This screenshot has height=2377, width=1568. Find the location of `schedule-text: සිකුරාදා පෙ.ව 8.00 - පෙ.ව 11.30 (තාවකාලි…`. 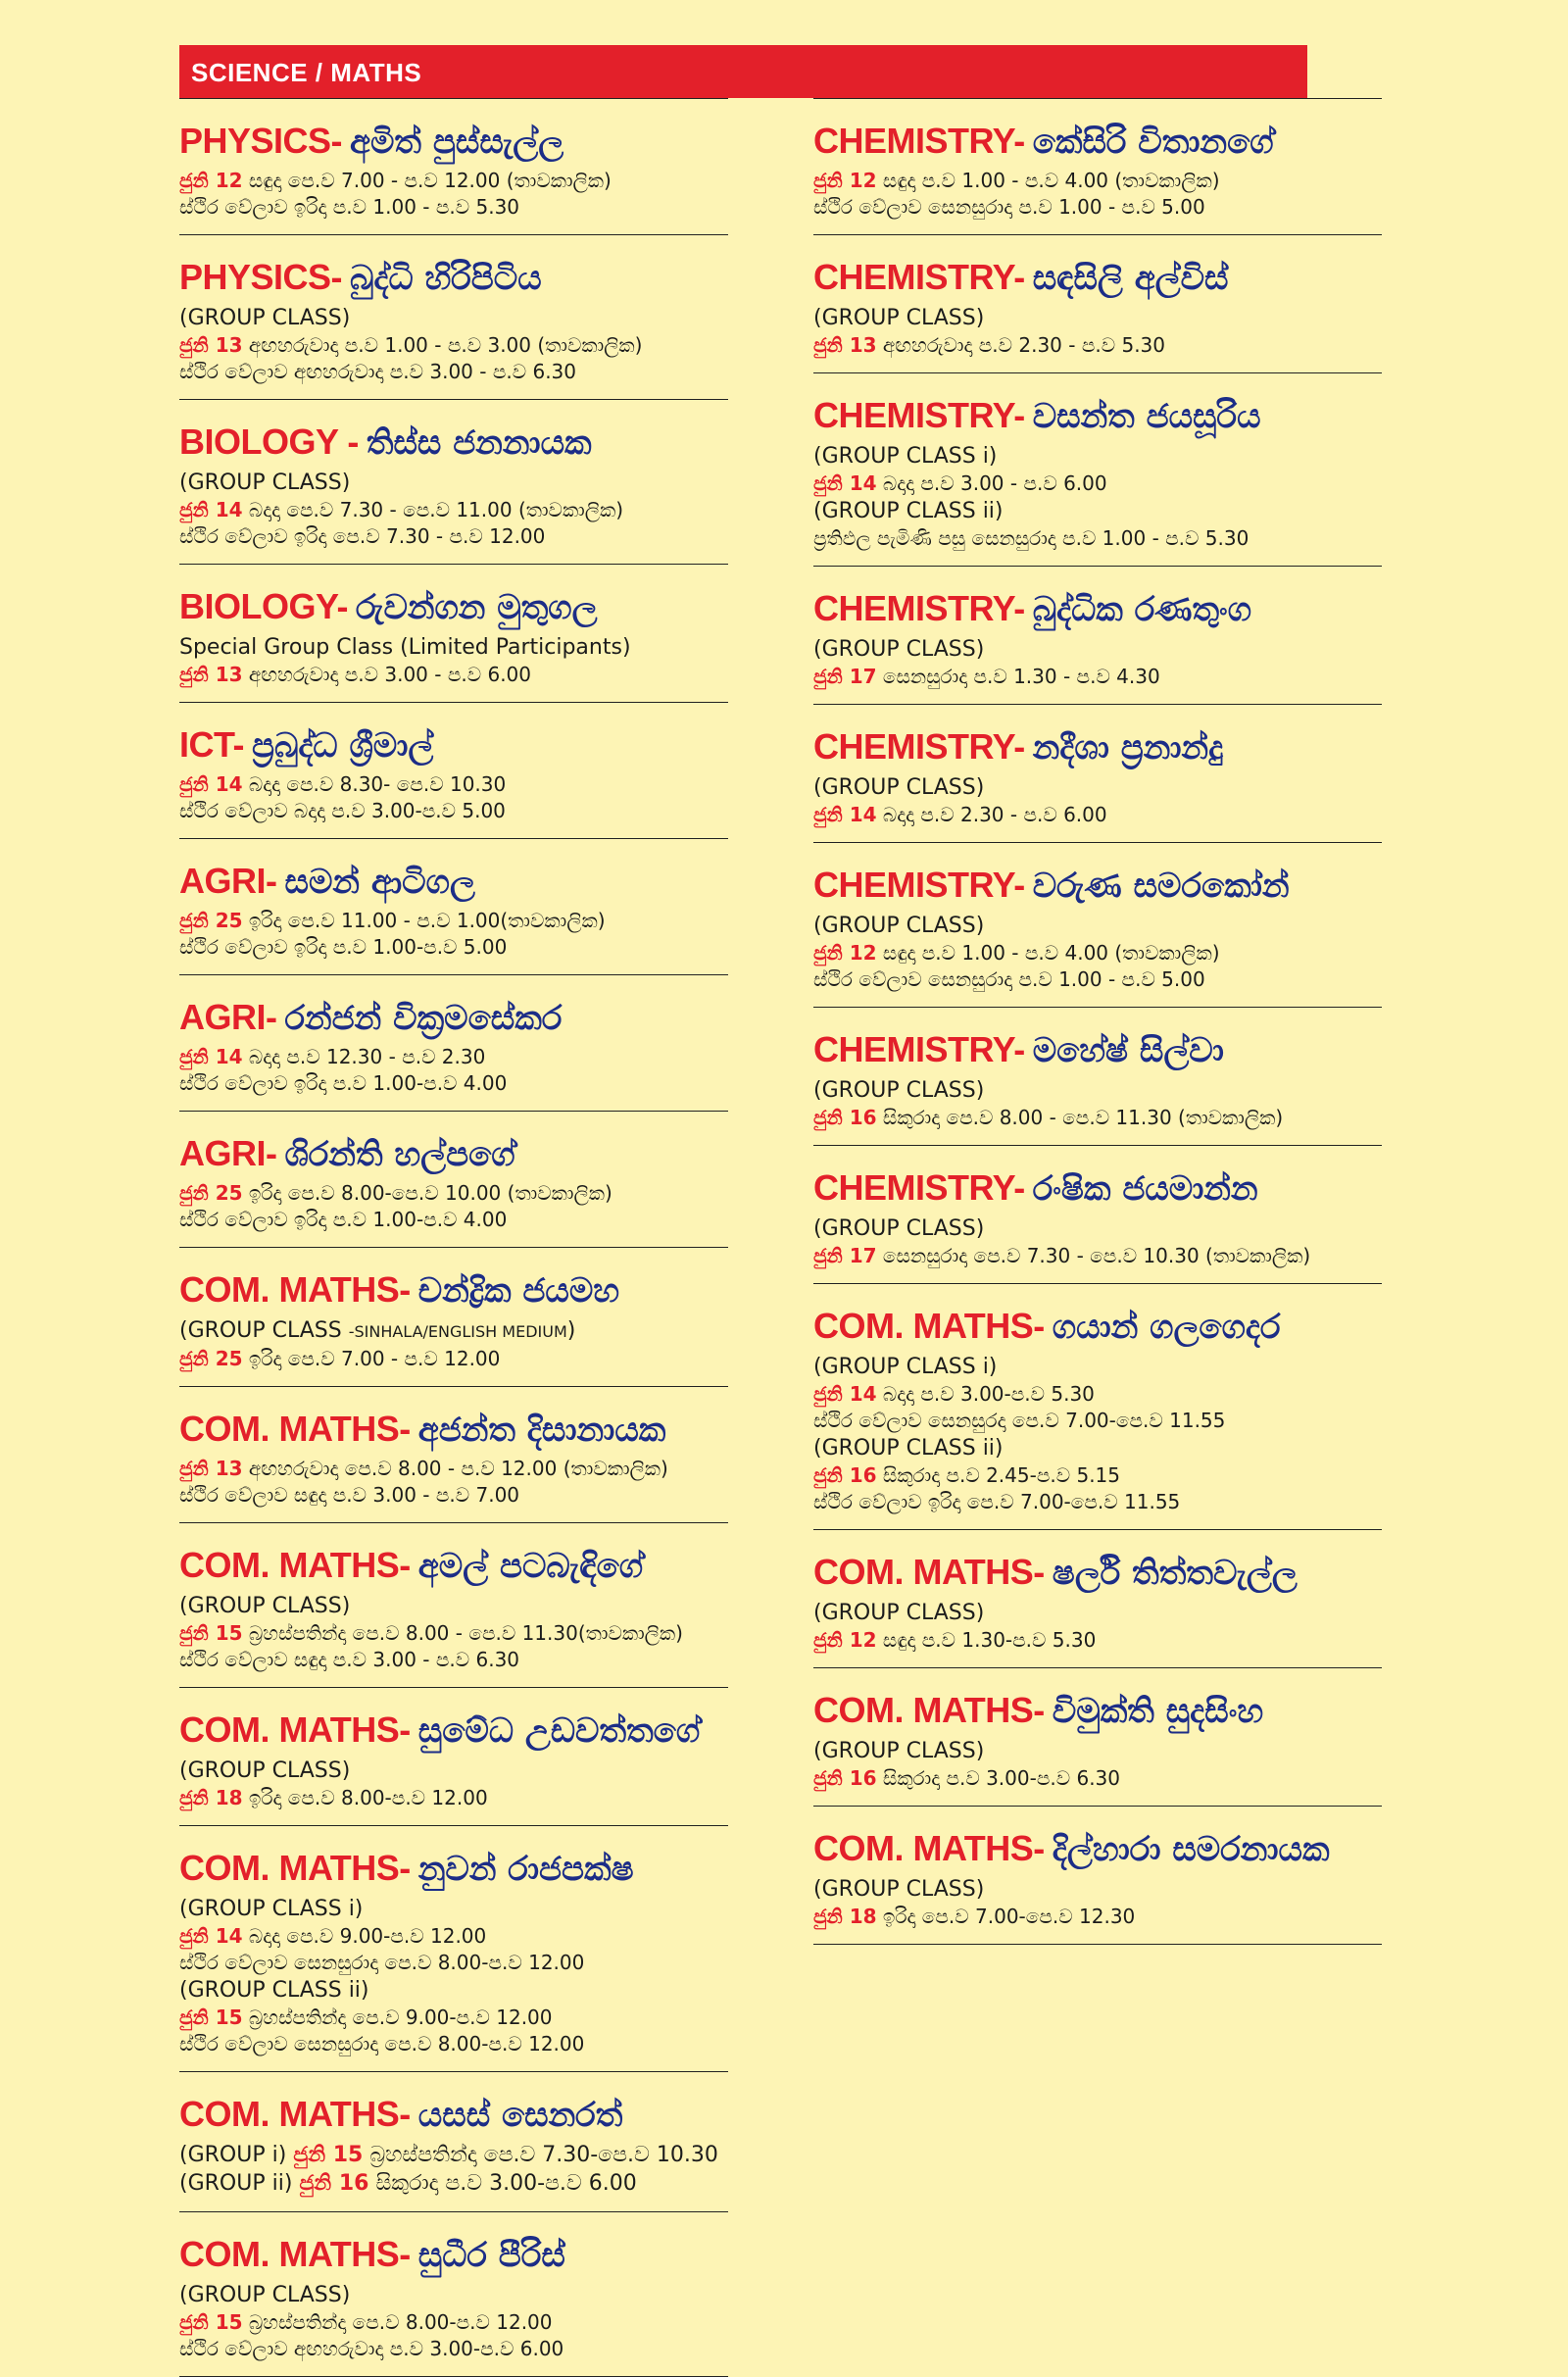

schedule-text: සිකුරාදා පෙ.ව 8.00 - පෙ.ව 11.30 (තාවකාලි… is located at coordinates (1080, 1117).